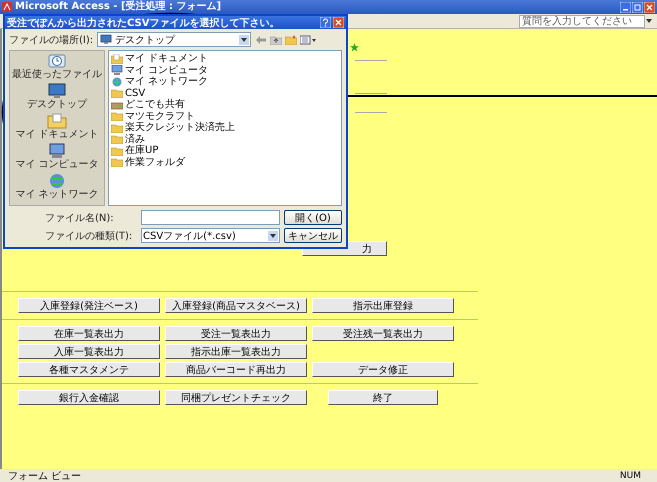 Image resolution: width=657 pixels, height=482 pixels. I want to click on form-button: 銀行入金確認, so click(89, 397).